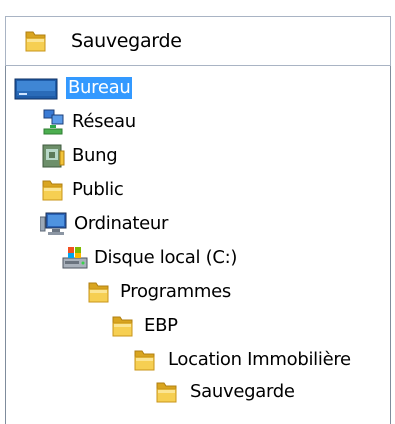 Image resolution: width=395 pixels, height=424 pixels. Describe the element at coordinates (36, 89) in the screenshot. I see `desktop-icon` at that location.